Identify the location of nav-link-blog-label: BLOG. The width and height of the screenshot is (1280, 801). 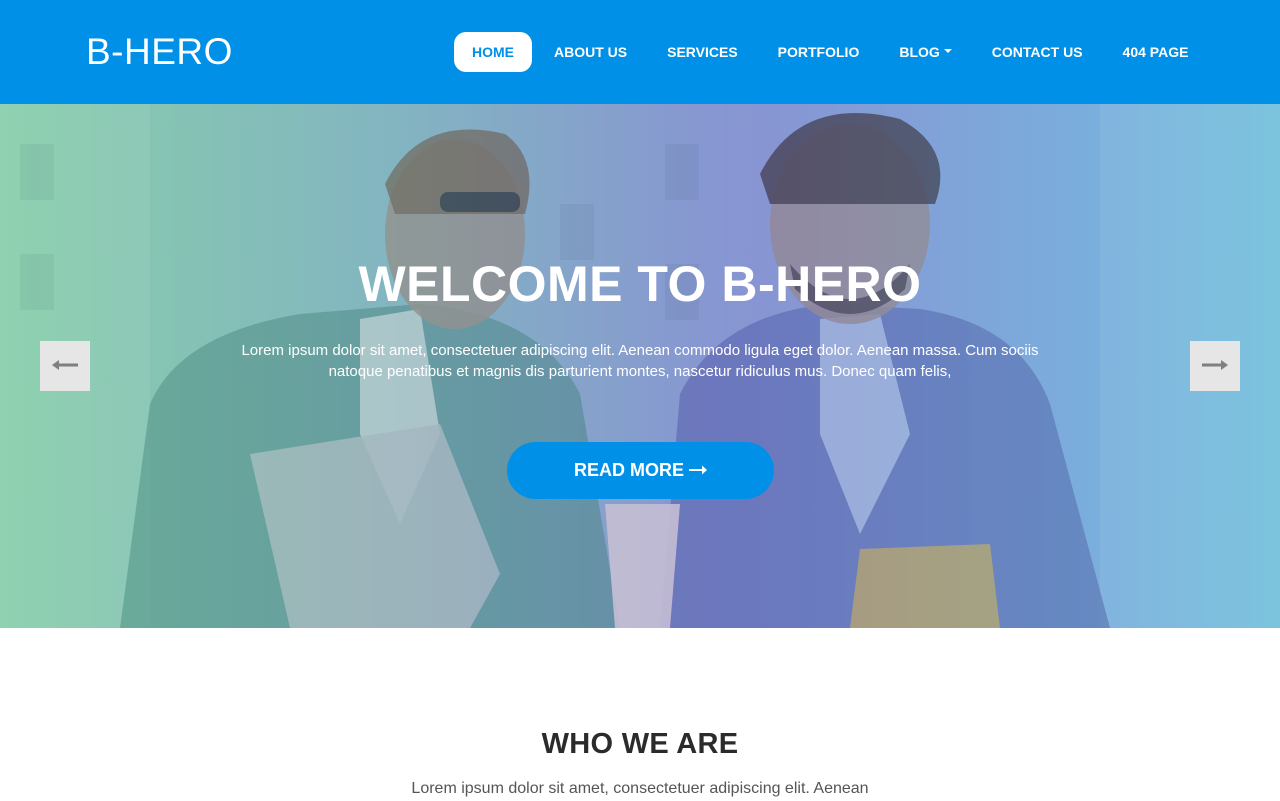
(919, 52).